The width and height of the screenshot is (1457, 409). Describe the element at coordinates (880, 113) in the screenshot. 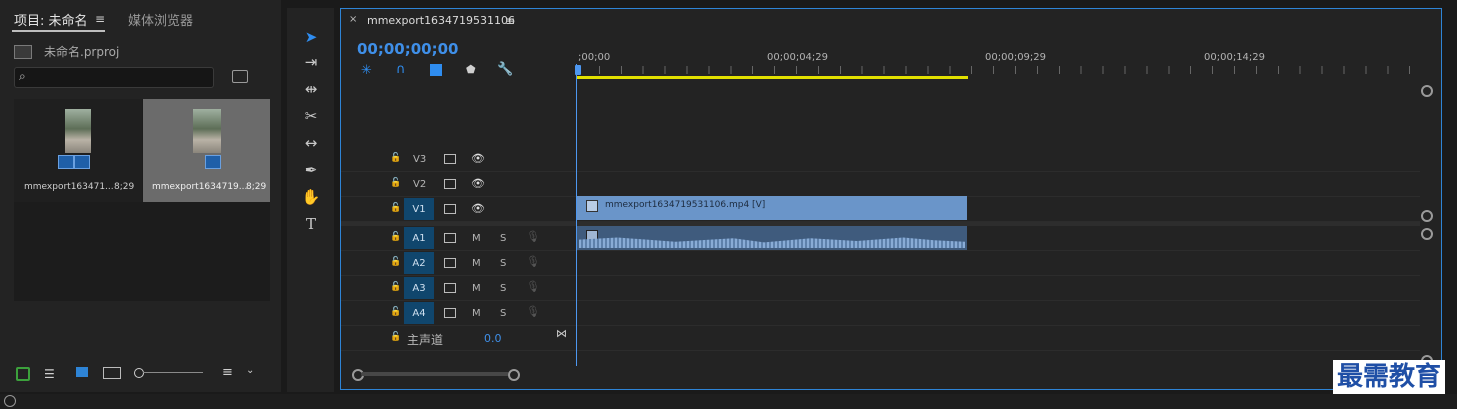

I see `empty-track-area` at that location.